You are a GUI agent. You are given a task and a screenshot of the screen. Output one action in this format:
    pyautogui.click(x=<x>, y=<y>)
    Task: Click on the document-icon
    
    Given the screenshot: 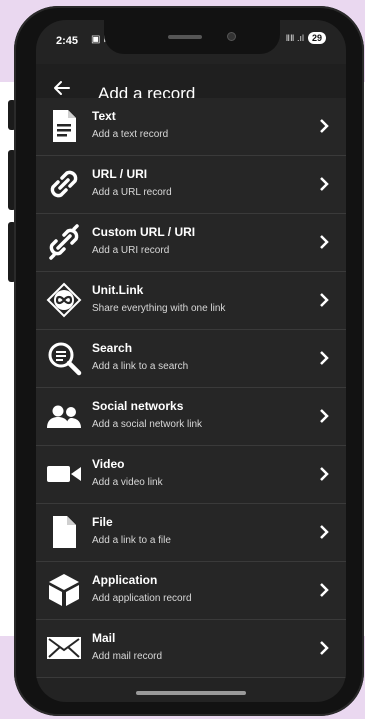 What is the action you would take?
    pyautogui.click(x=64, y=126)
    